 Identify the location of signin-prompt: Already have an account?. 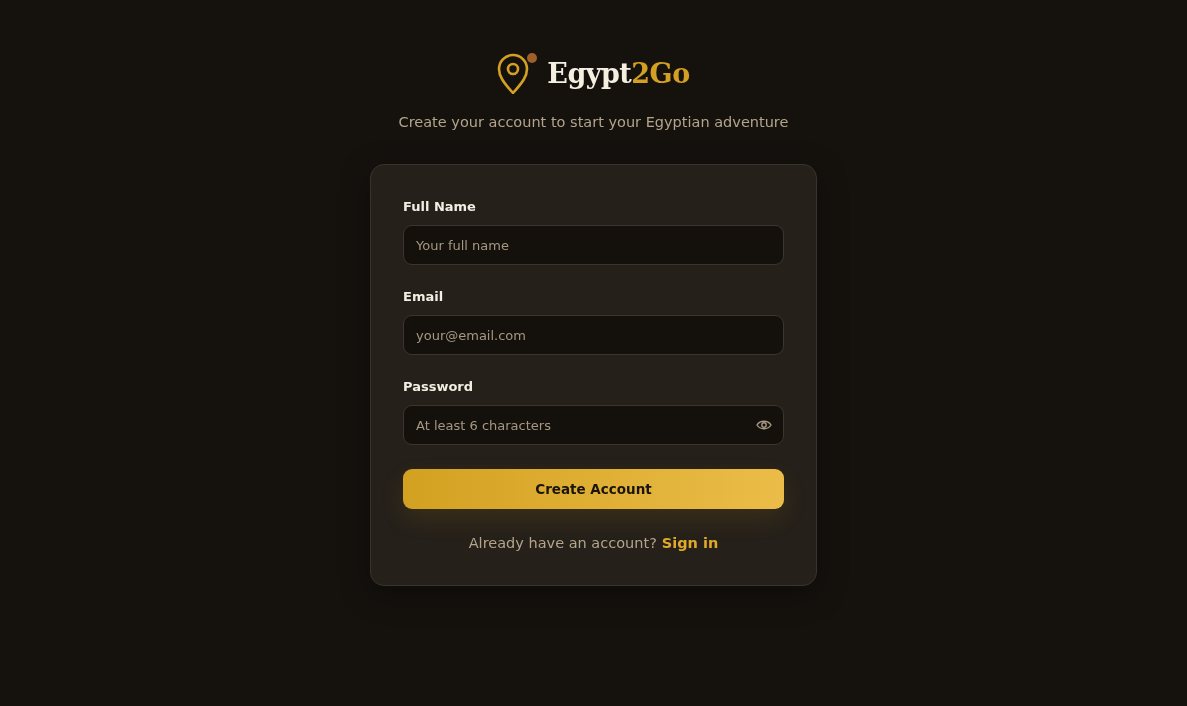
(562, 543).